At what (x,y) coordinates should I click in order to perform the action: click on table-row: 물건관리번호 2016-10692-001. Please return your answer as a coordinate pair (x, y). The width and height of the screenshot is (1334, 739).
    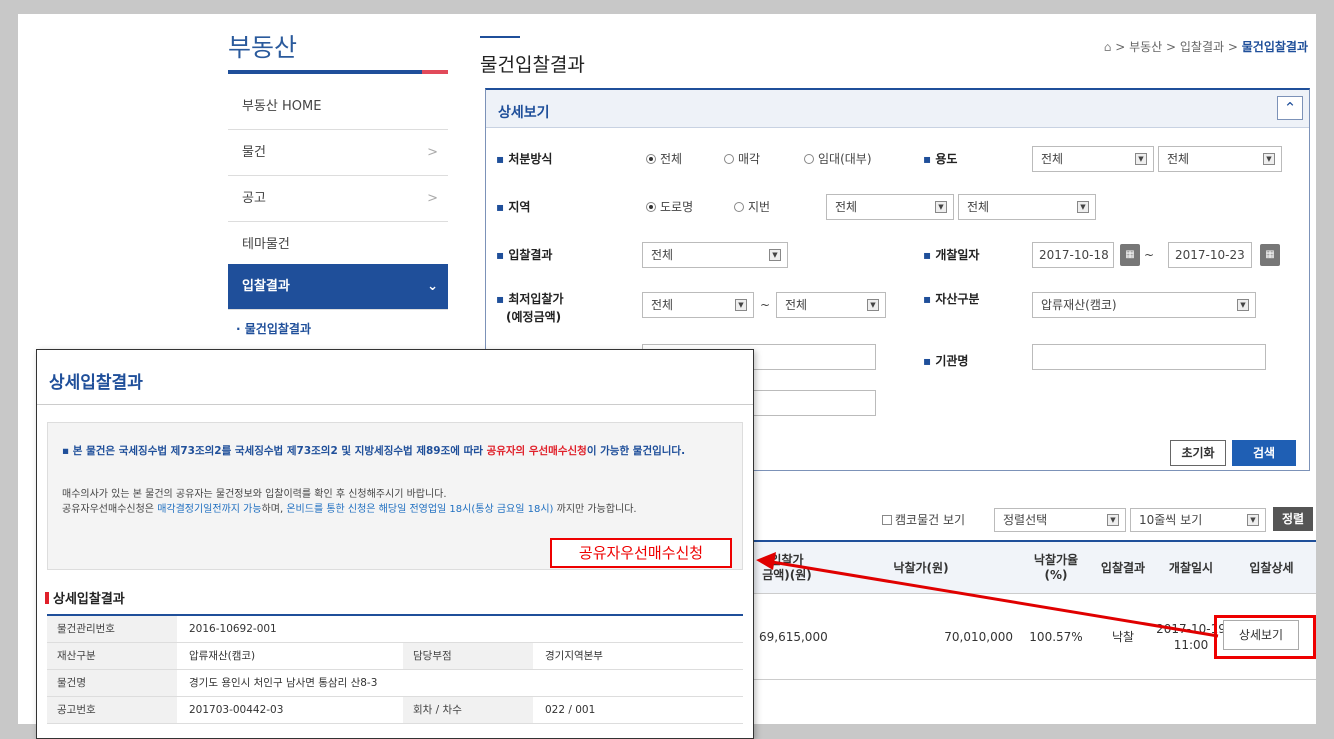
    Looking at the image, I should click on (395, 629).